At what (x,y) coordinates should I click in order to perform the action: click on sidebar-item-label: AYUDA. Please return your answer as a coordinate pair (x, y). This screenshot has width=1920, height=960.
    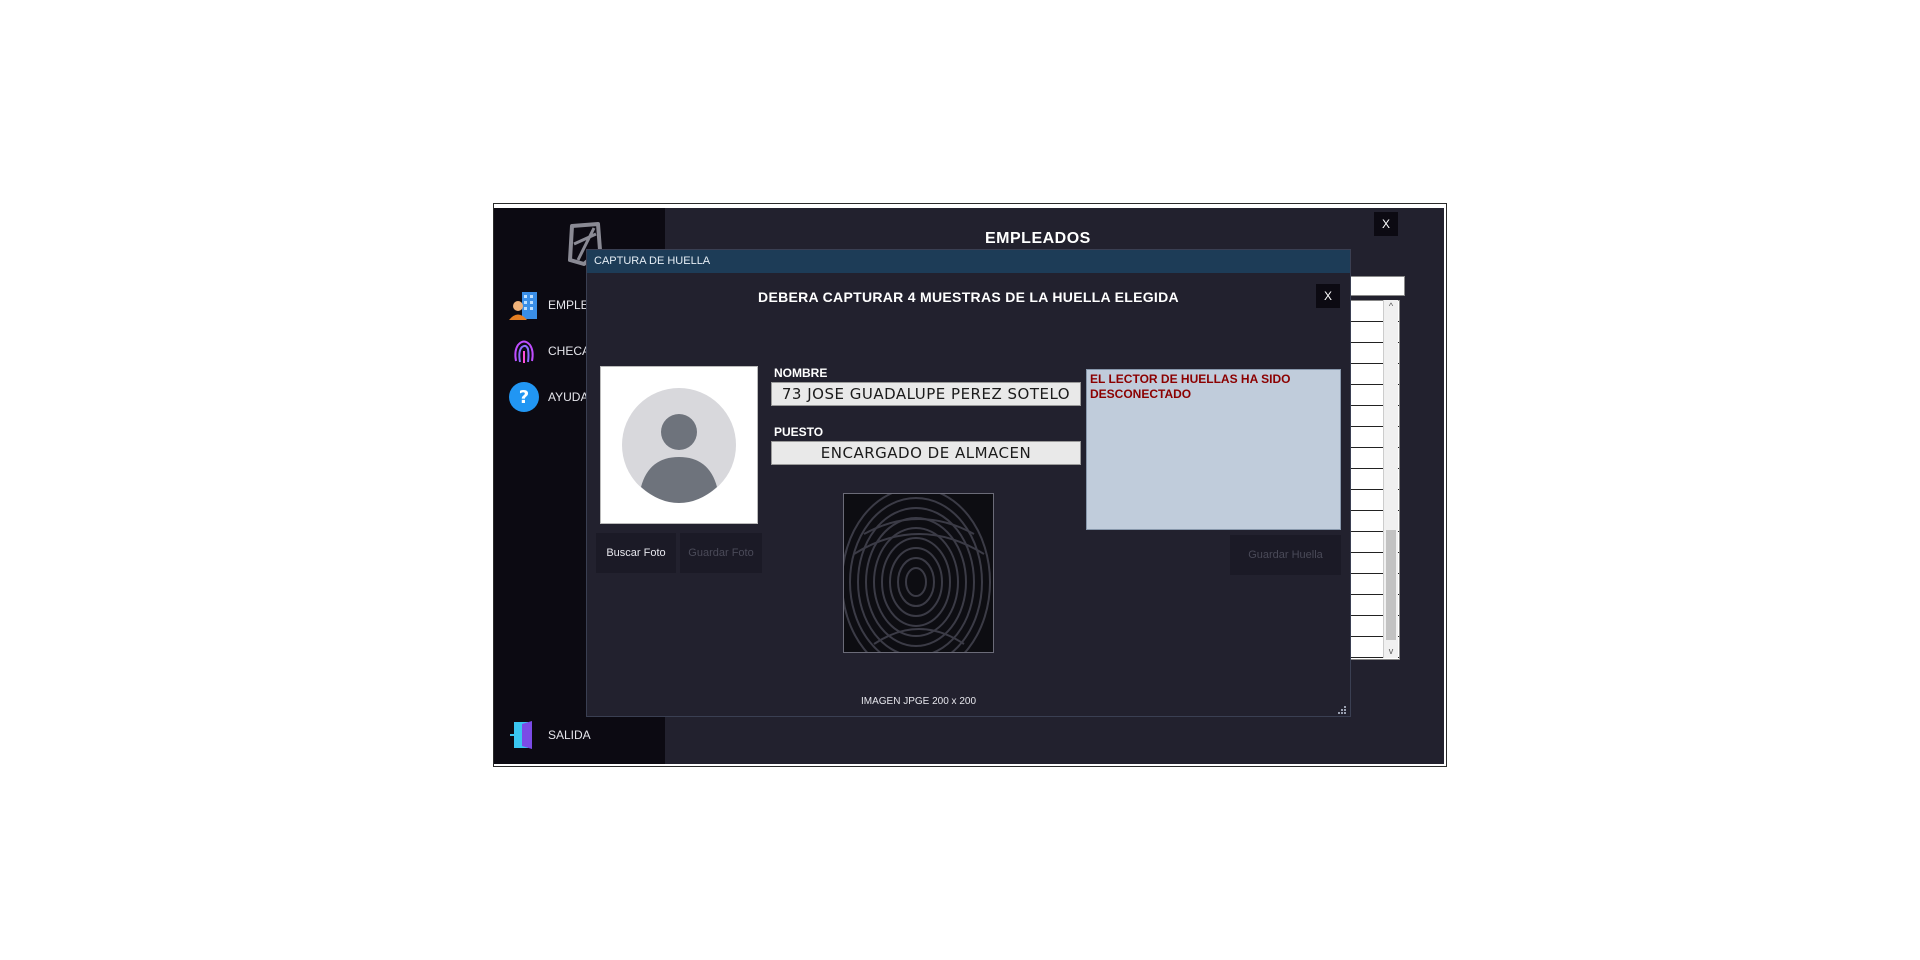
    Looking at the image, I should click on (568, 397).